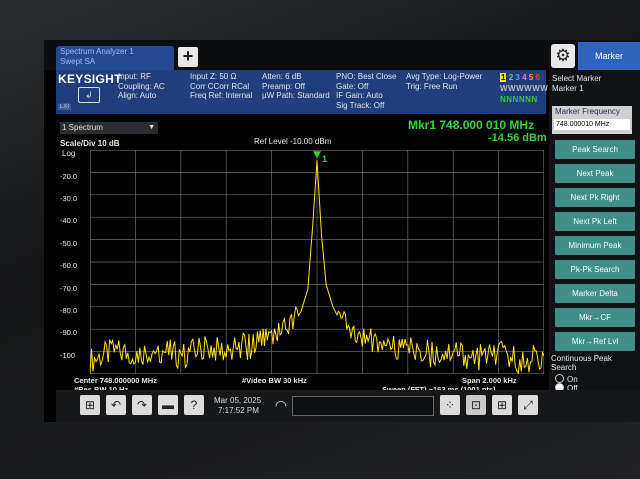 Image resolution: width=640 pixels, height=479 pixels. What do you see at coordinates (292, 141) in the screenshot?
I see `ref-level-label: Ref Level -10.00 dBm` at bounding box center [292, 141].